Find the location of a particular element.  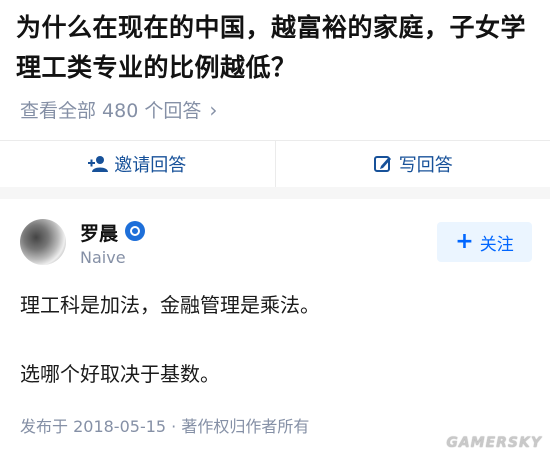

answer-paragraph: 理工科是加法，金融管理是乘法。 is located at coordinates (170, 305).